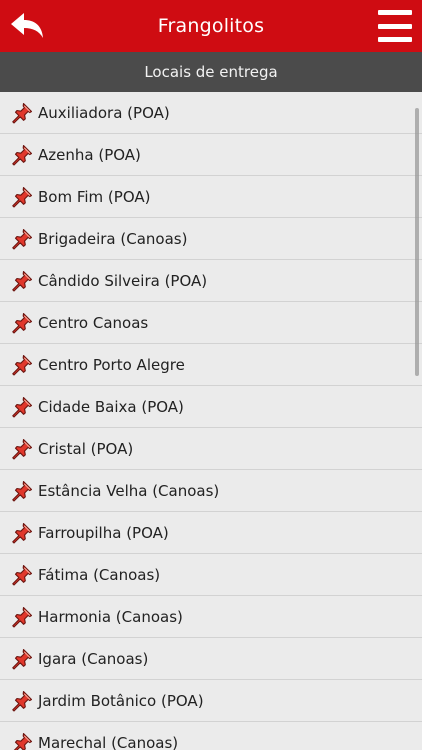 The image size is (422, 750). Describe the element at coordinates (211, 281) in the screenshot. I see `list-item: Cândido Silveira (POA)` at that location.